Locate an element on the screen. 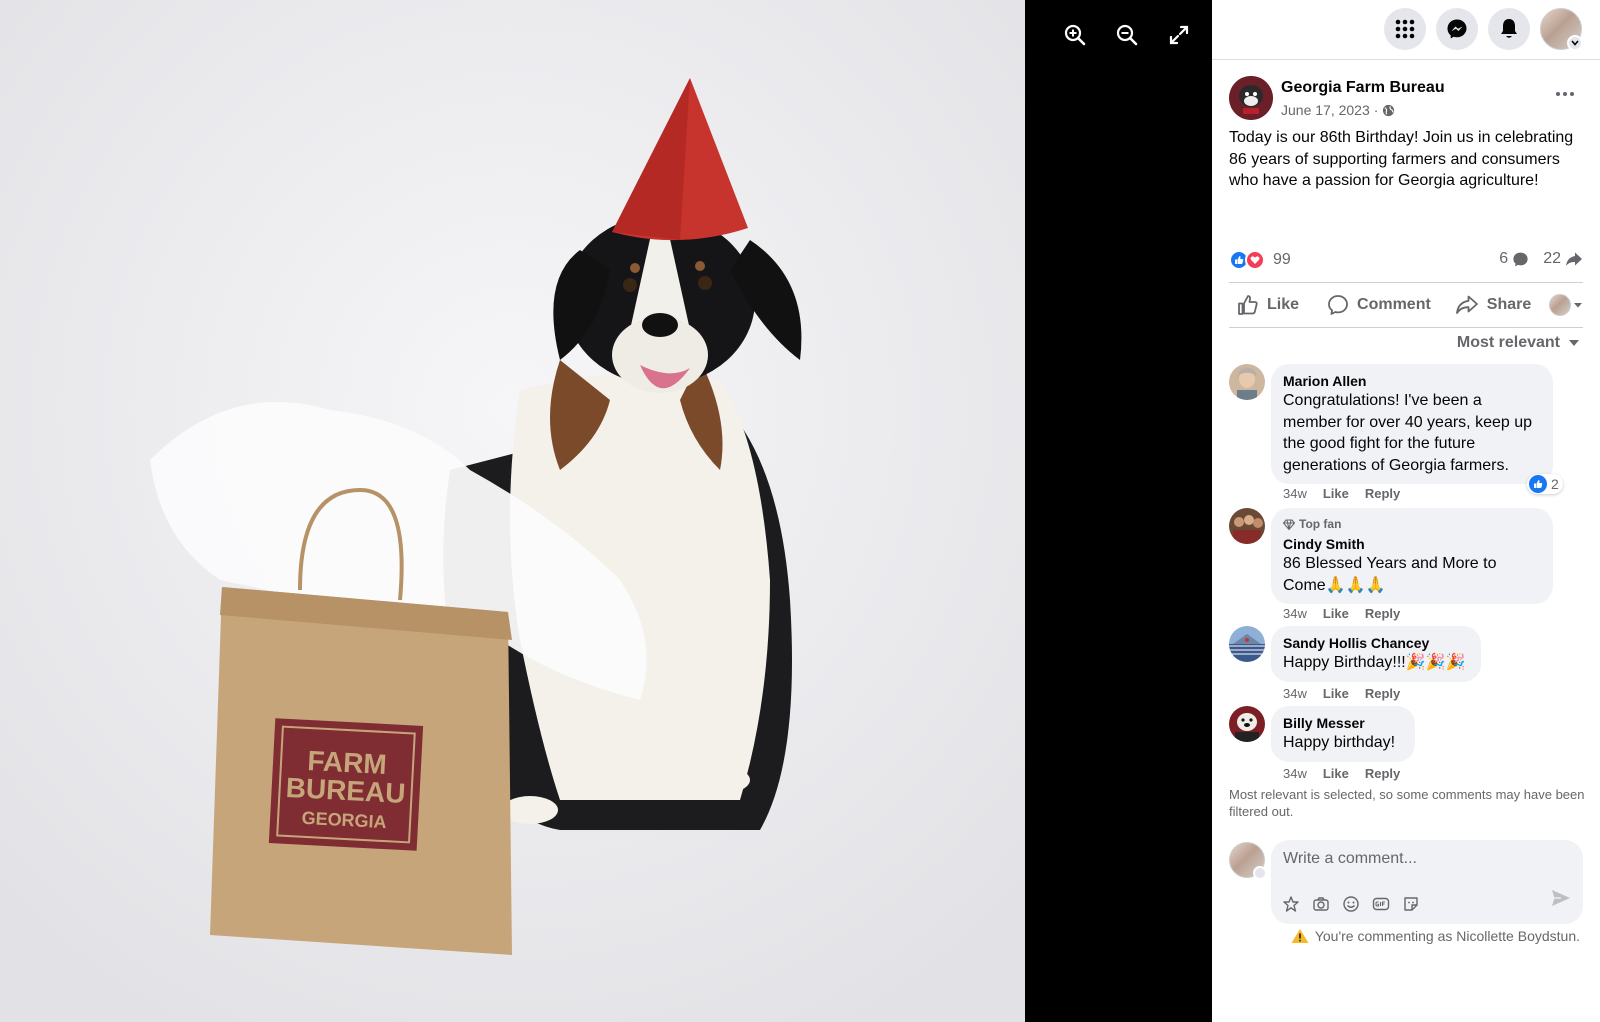 Image resolution: width=1600 pixels, height=1022 pixels. zoom-out-button is located at coordinates (1127, 35).